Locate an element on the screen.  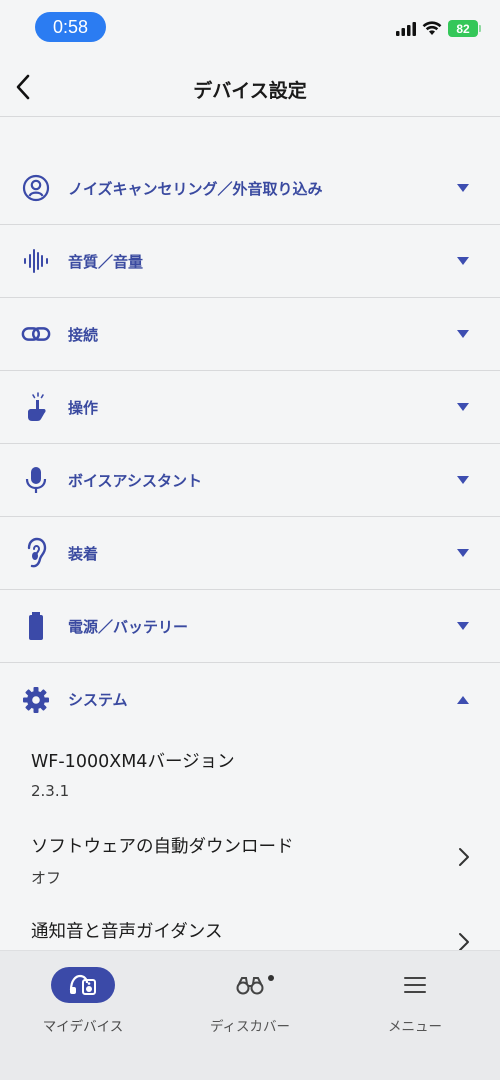
nav-discover: ディスカバー is located at coordinates (250, 1001).